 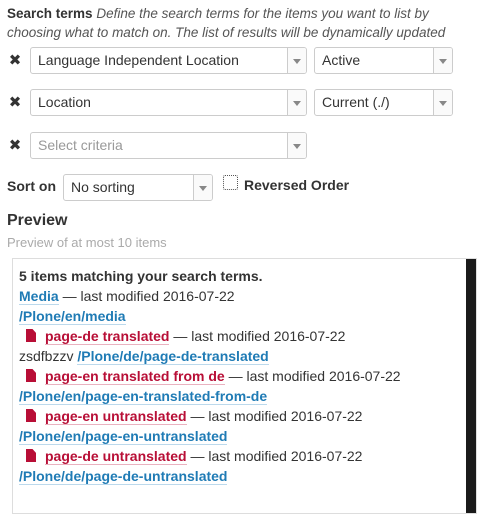 What do you see at coordinates (138, 187) in the screenshot?
I see `sort-on-select: No sorting` at bounding box center [138, 187].